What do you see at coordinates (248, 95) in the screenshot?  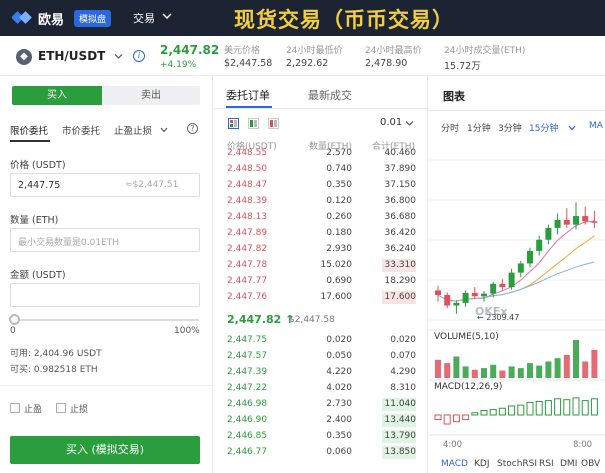 I see `tab-orderbook: 委托订单` at bounding box center [248, 95].